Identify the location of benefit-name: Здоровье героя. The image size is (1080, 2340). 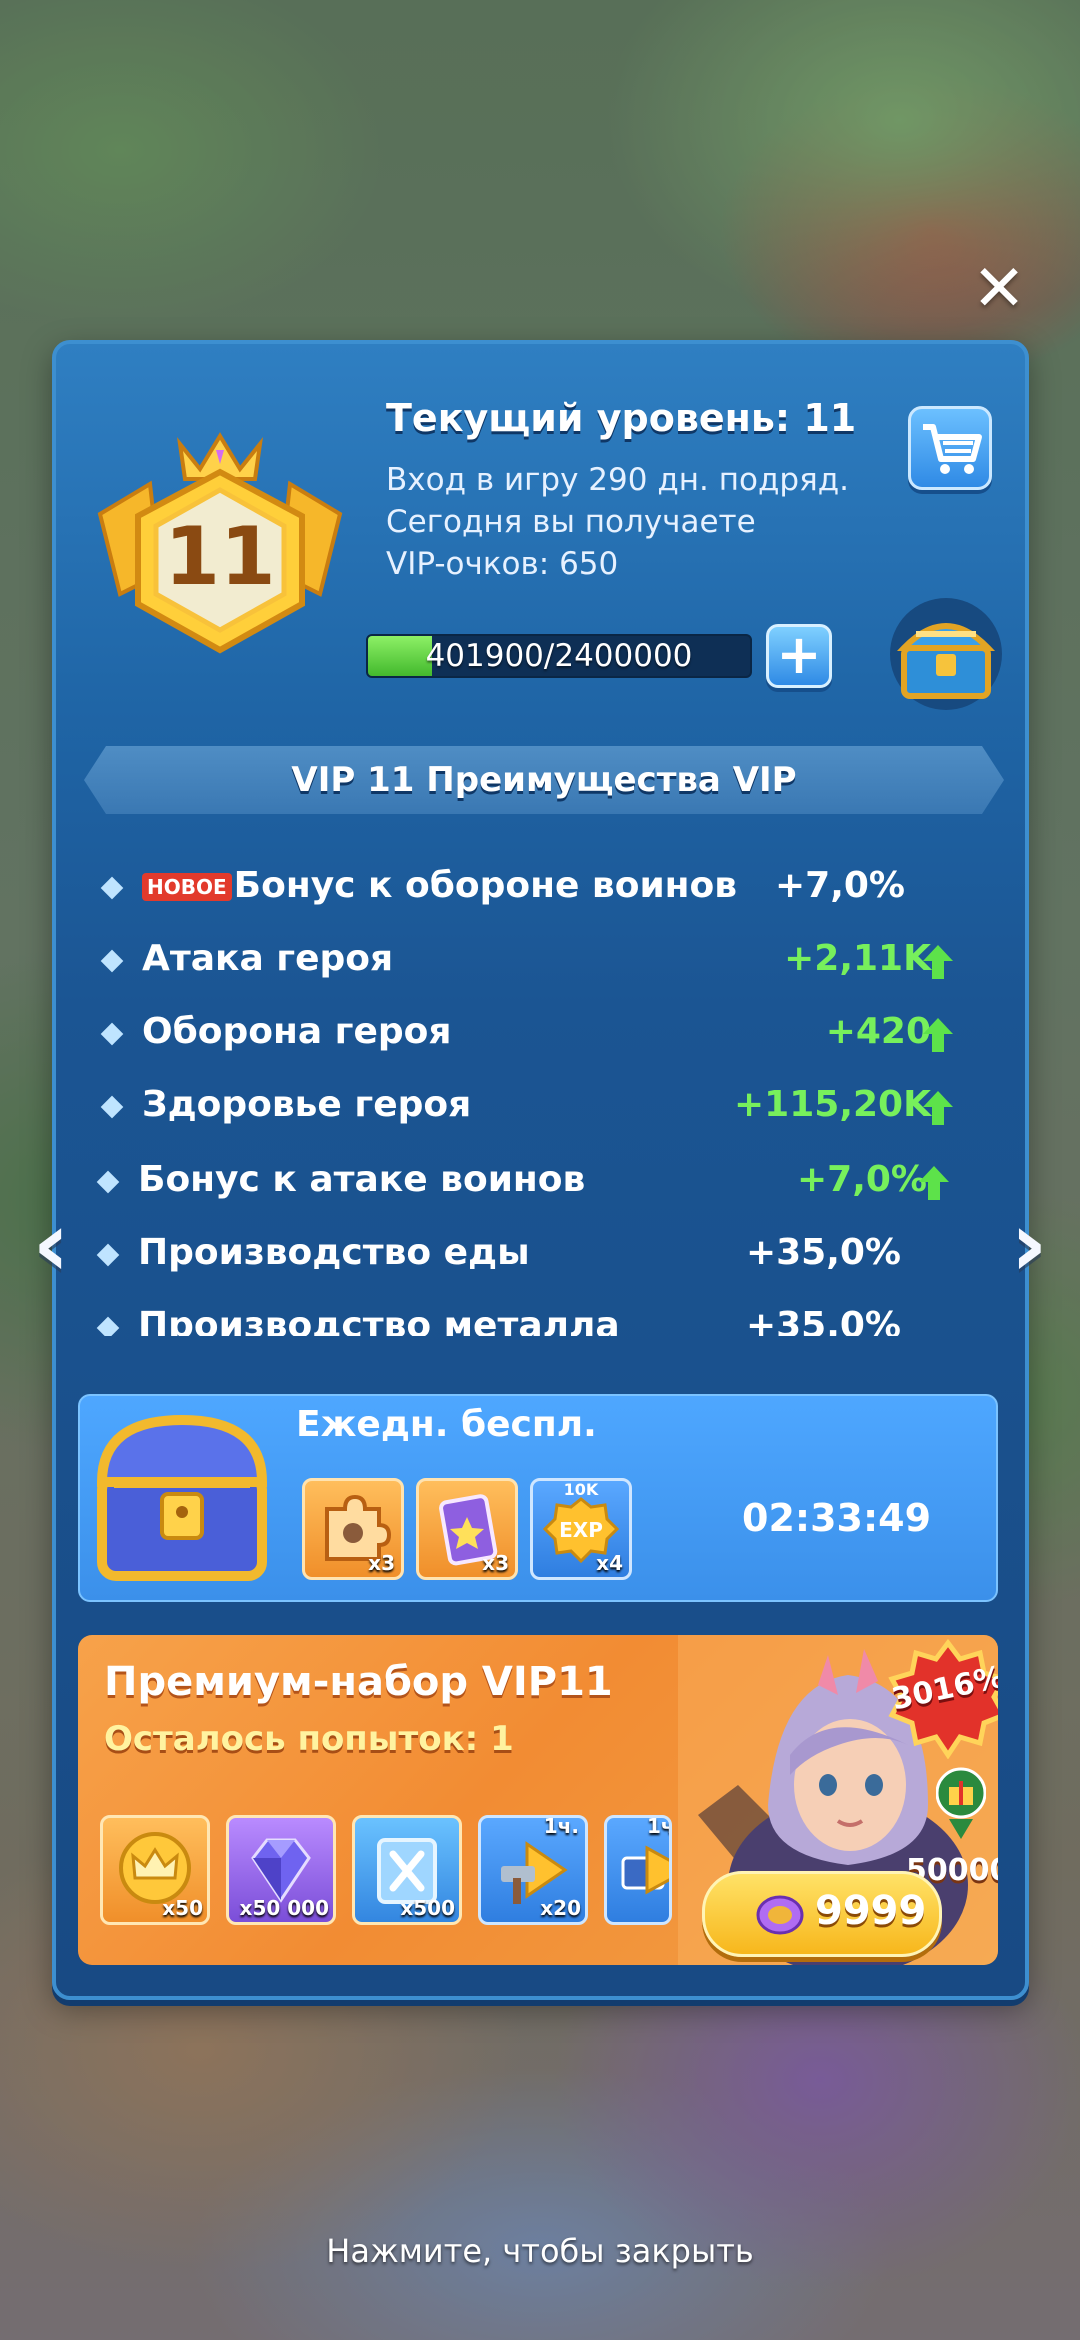
(307, 1104).